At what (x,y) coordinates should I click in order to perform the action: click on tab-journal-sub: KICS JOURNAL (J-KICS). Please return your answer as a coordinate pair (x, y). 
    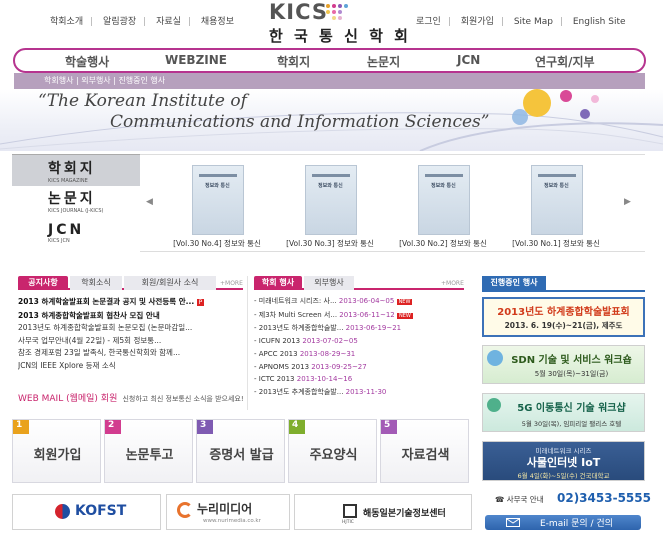
    Looking at the image, I should click on (76, 211).